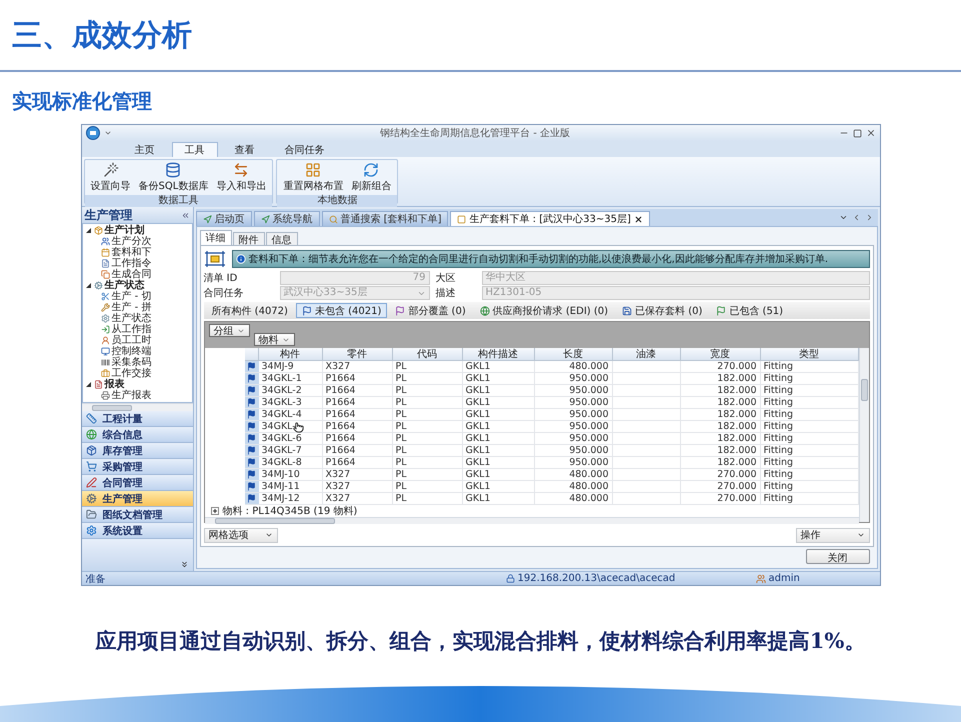 The width and height of the screenshot is (961, 722). What do you see at coordinates (137, 531) in the screenshot?
I see `nav-button: 系统设置` at bounding box center [137, 531].